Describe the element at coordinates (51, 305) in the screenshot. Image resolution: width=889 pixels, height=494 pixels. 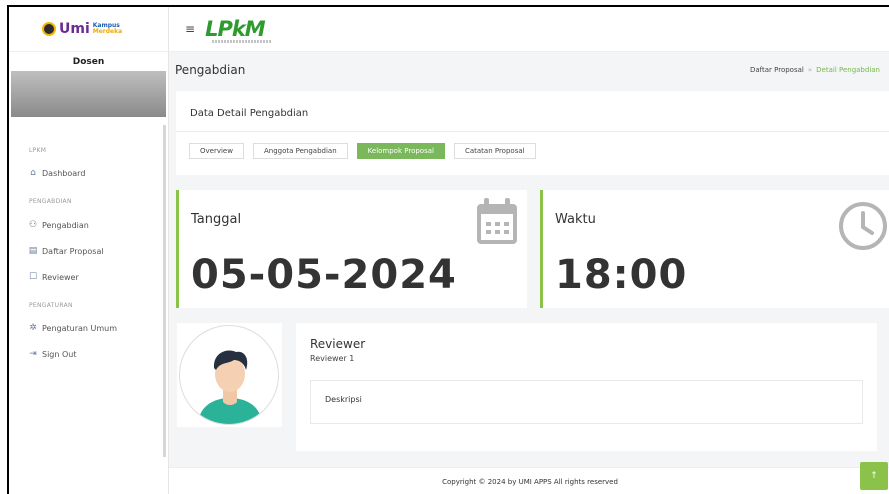
I see `nav-section-pengaturan: PENGATURAN` at that location.